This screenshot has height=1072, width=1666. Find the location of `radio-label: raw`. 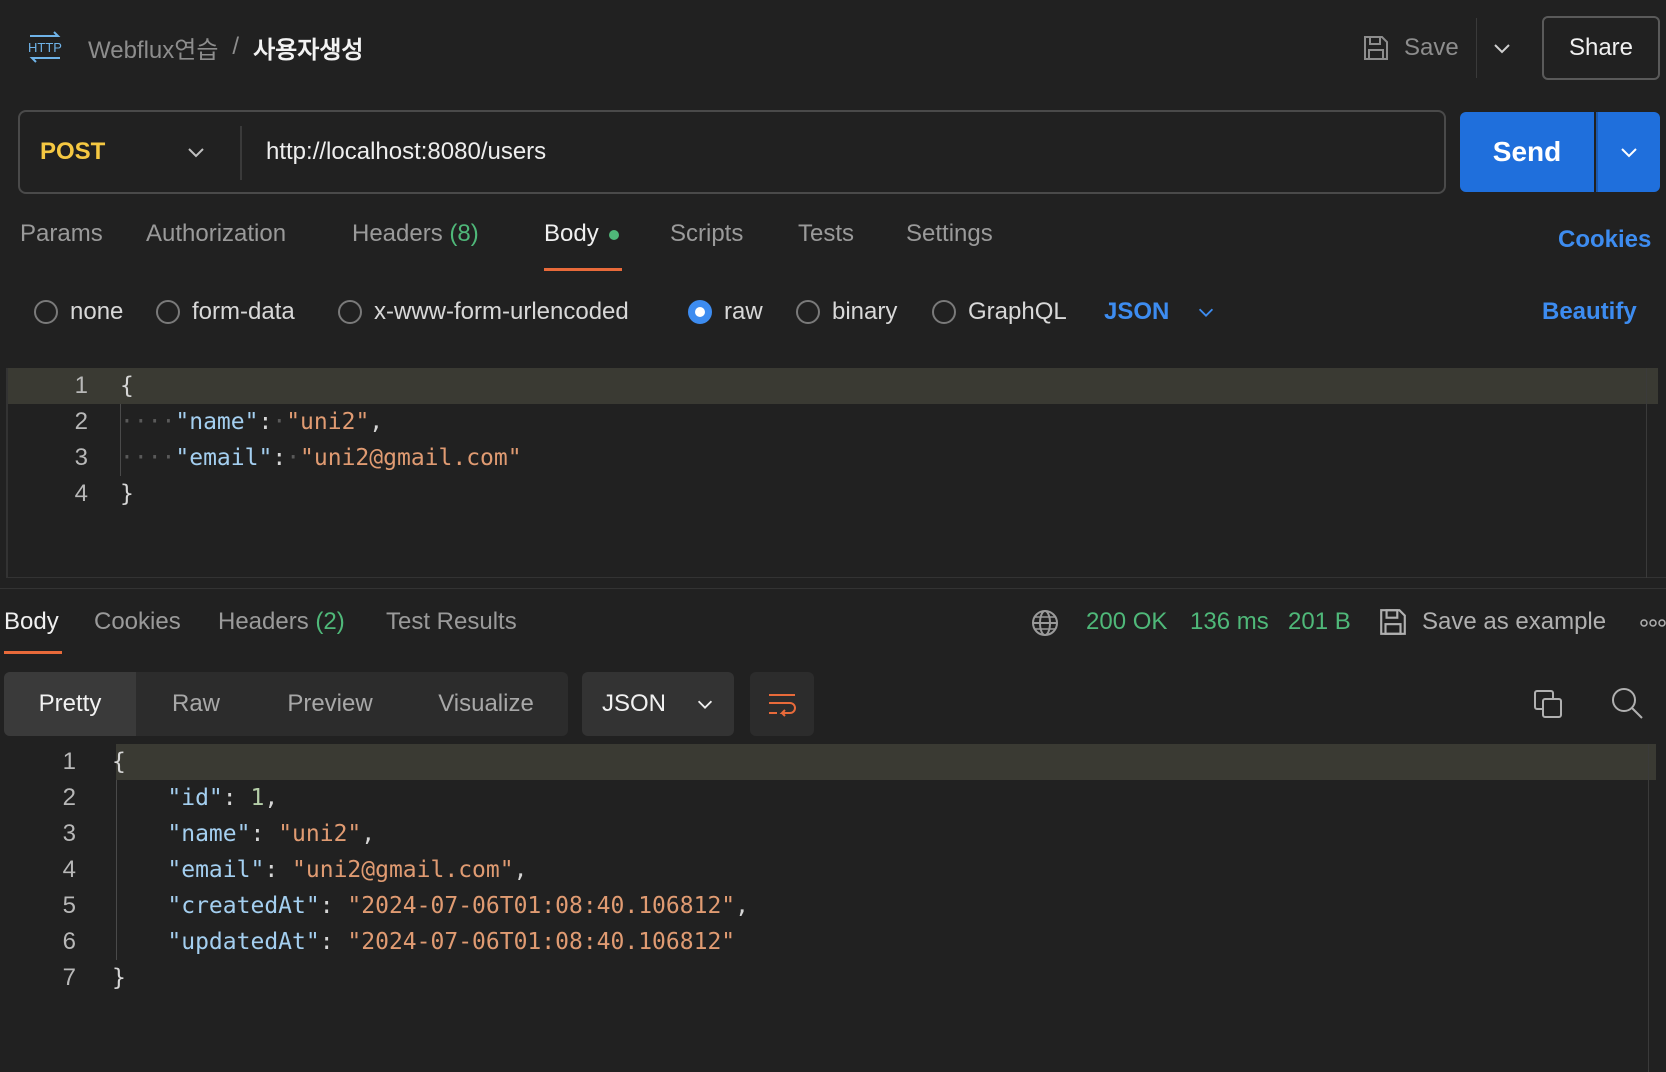

radio-label: raw is located at coordinates (743, 311).